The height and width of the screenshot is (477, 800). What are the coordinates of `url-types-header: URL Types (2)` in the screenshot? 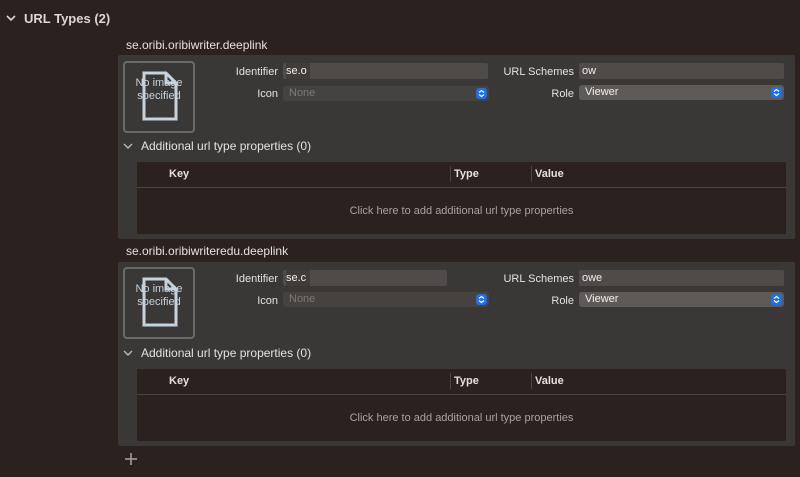 It's located at (58, 18).